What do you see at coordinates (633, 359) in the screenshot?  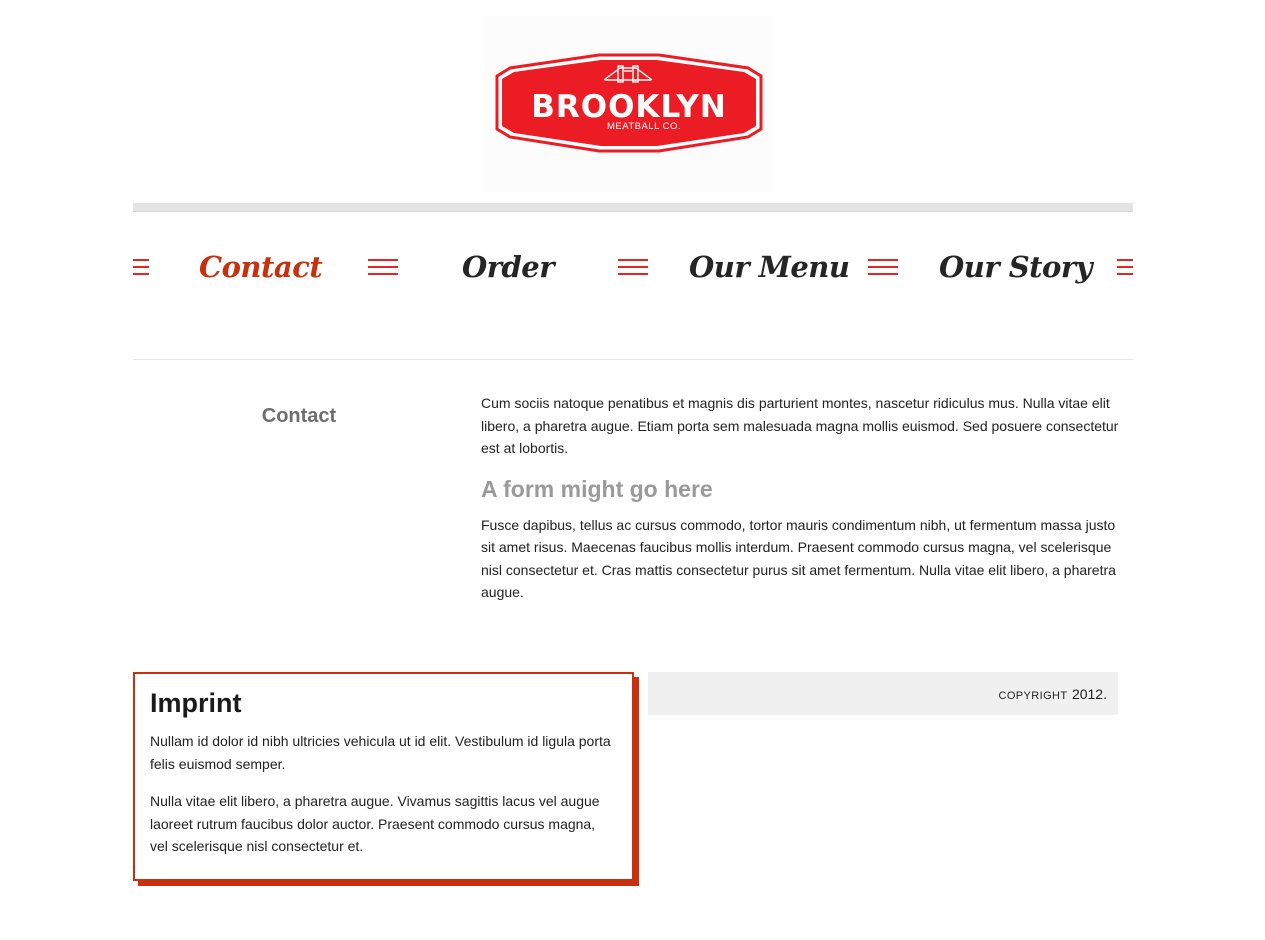 I see `content-divider` at bounding box center [633, 359].